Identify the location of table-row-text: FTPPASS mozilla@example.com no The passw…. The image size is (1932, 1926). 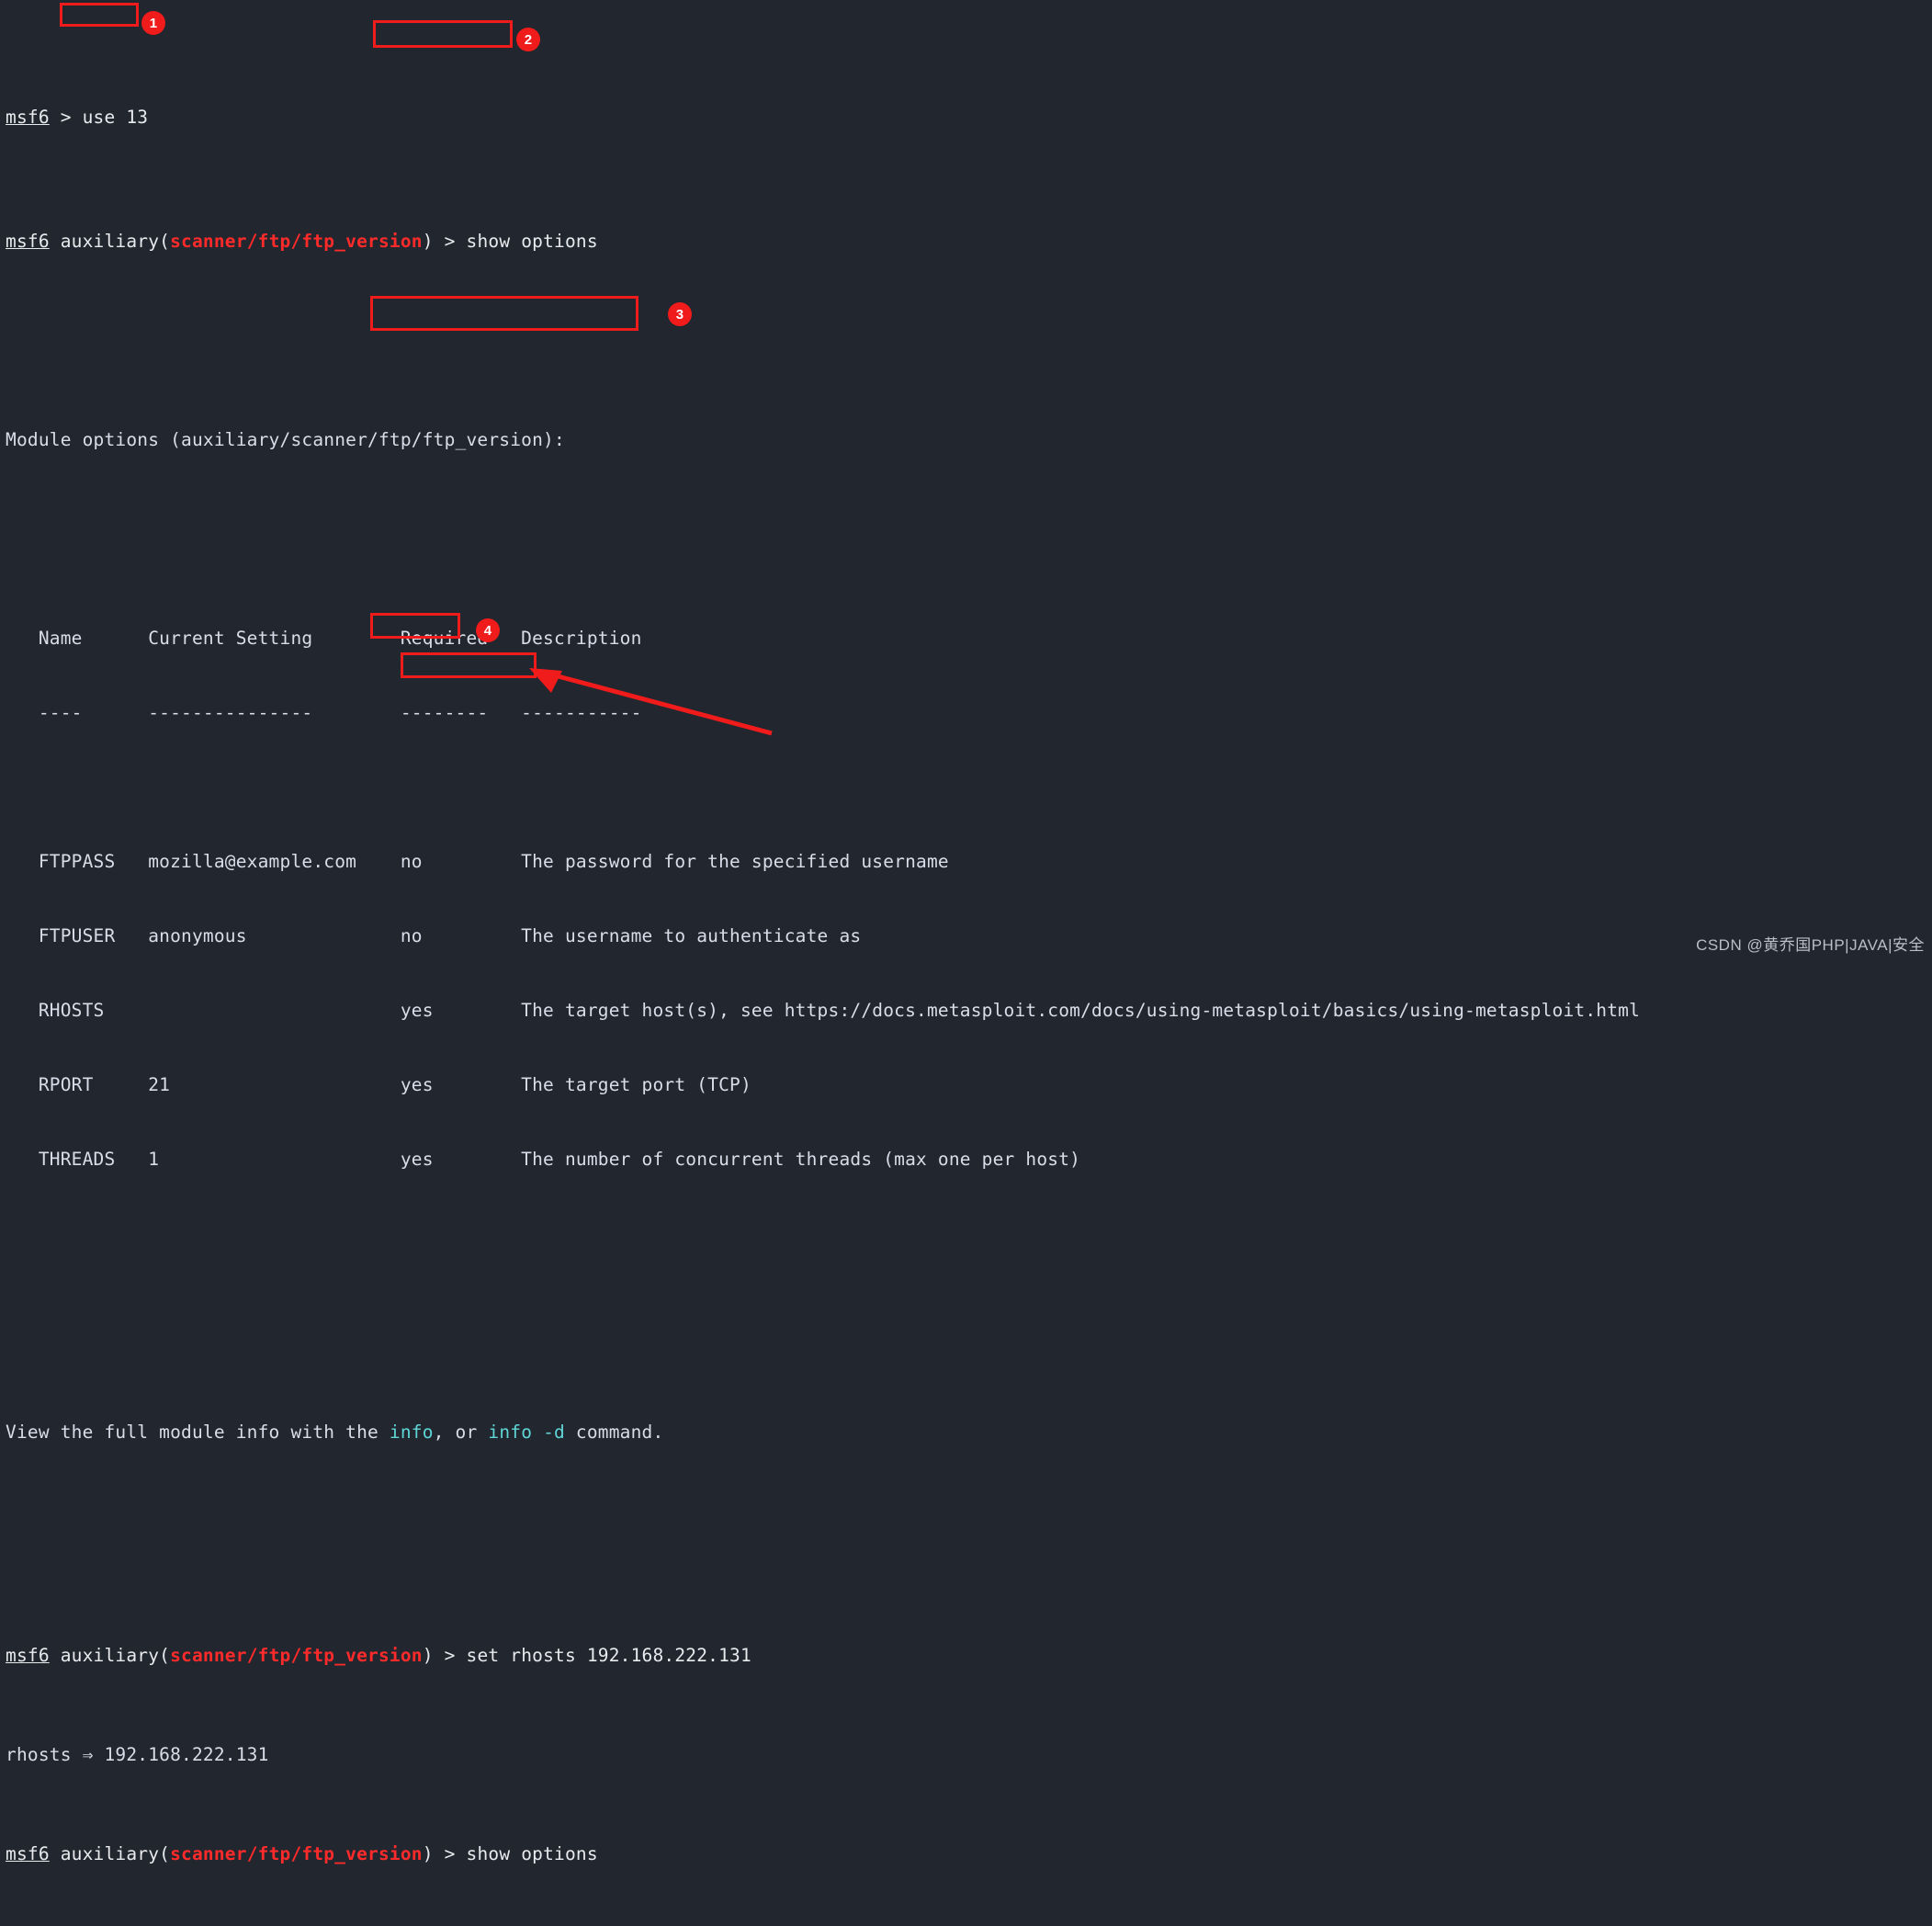
(477, 861).